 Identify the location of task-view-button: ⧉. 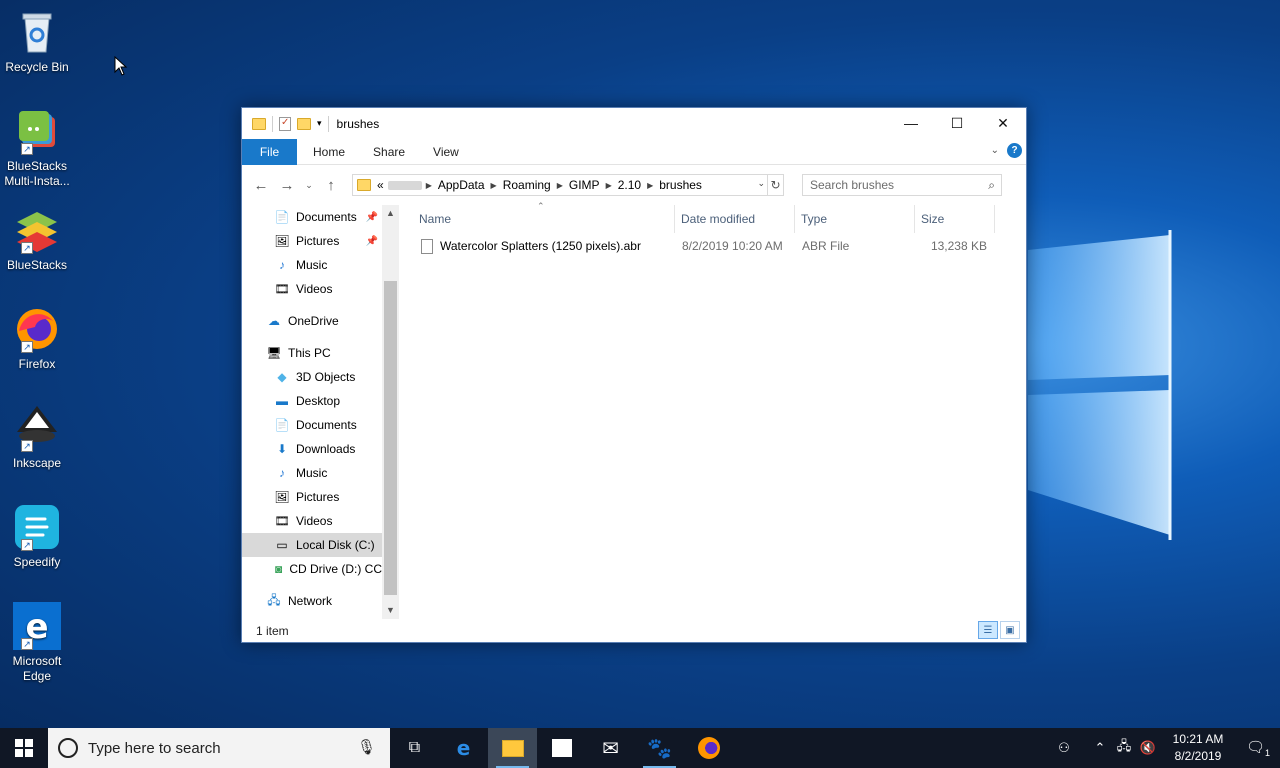
(414, 748).